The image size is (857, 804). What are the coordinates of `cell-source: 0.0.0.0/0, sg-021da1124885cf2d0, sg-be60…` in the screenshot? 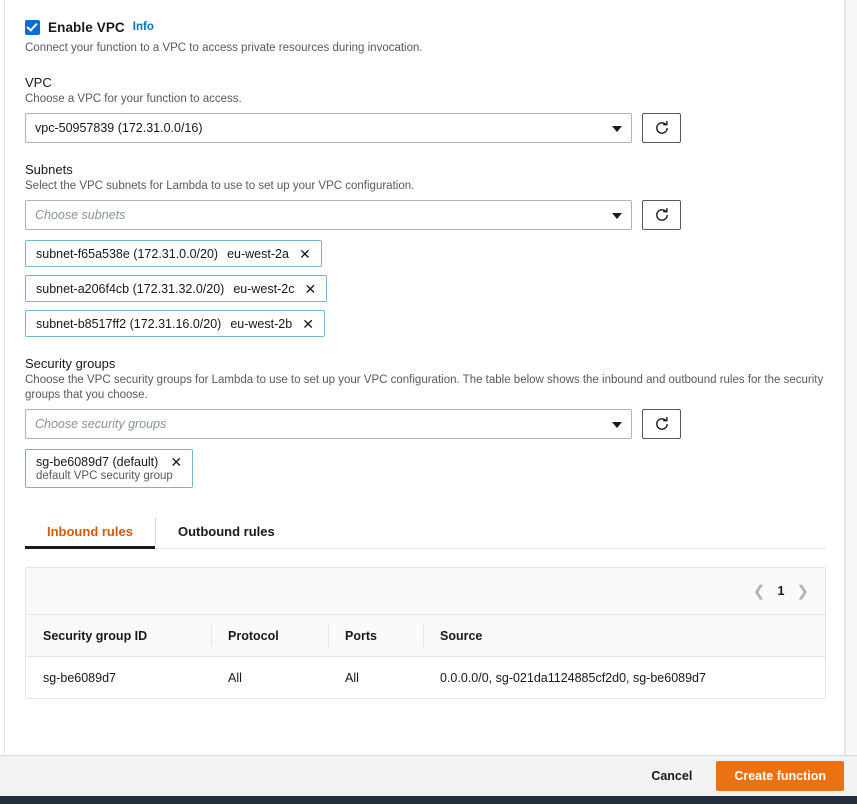 It's located at (573, 677).